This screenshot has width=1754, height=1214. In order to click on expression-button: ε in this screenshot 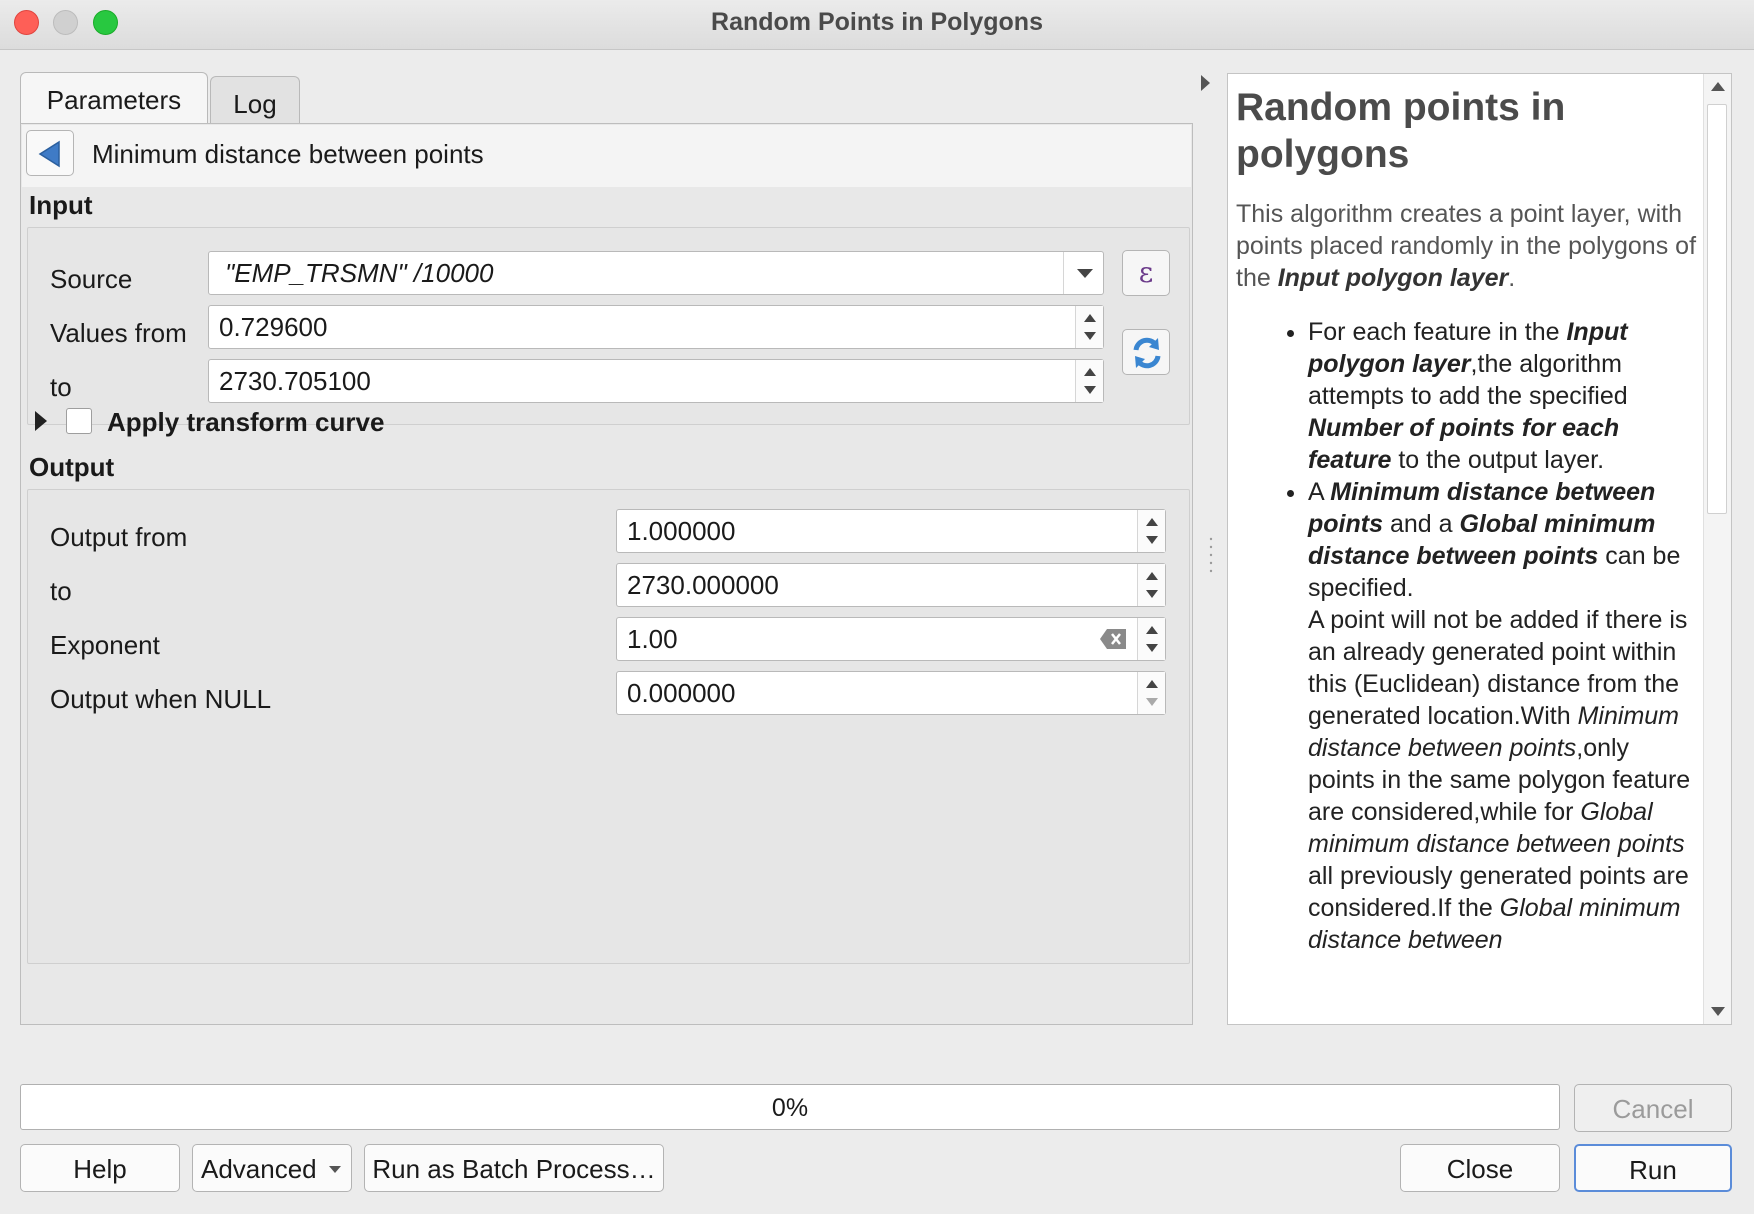, I will do `click(1146, 273)`.